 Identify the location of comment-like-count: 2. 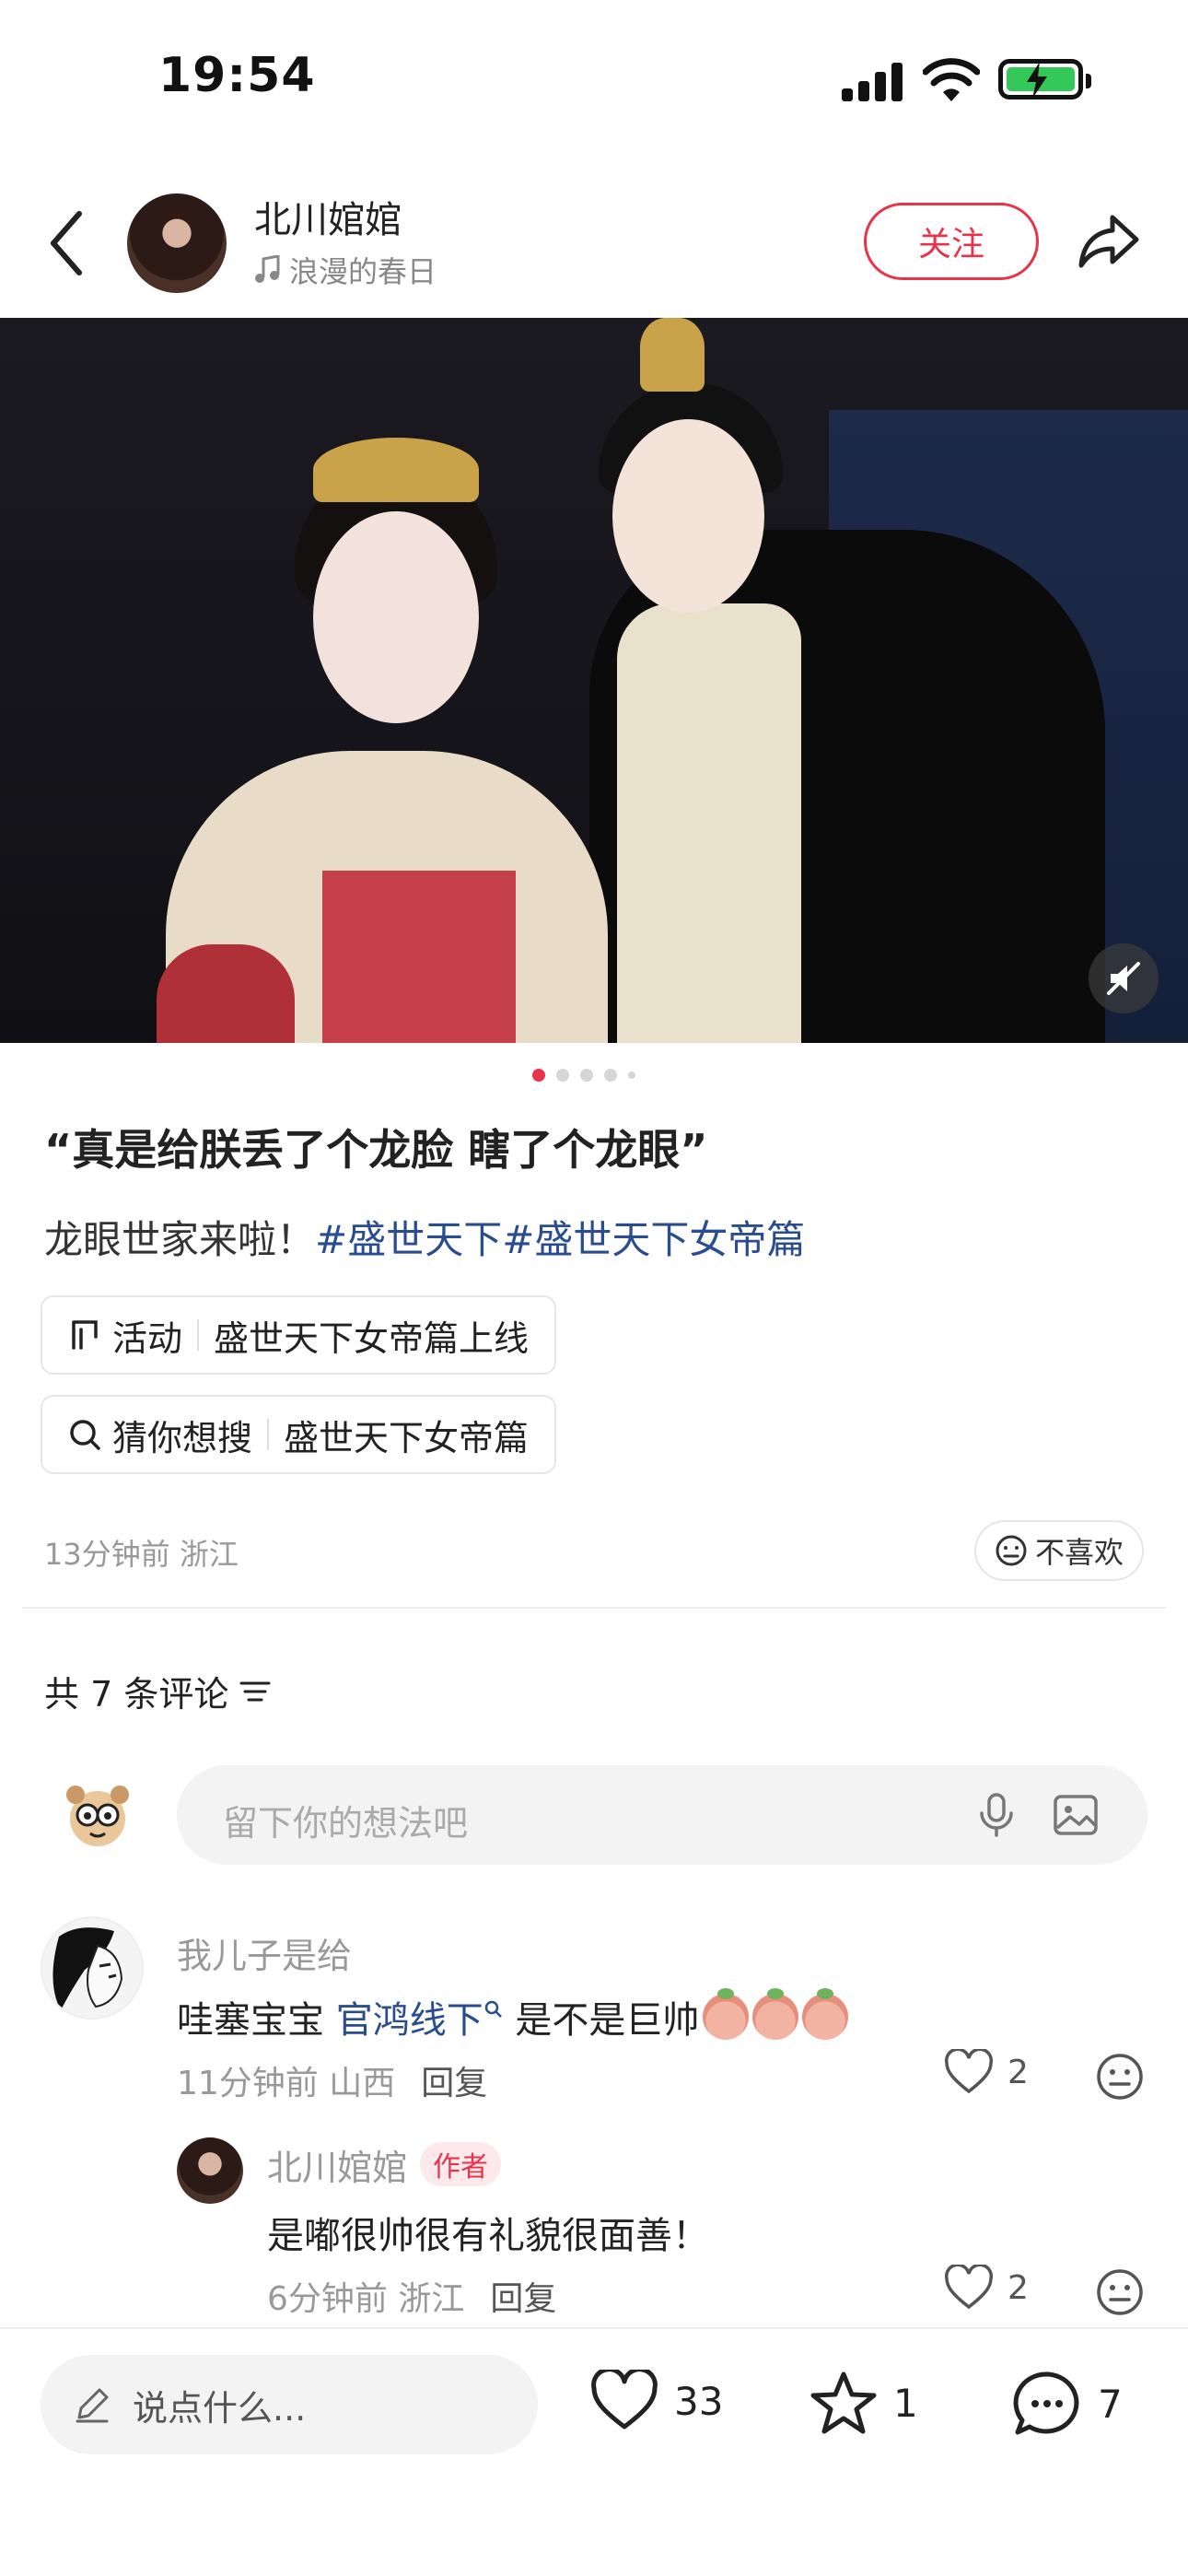
(1018, 2072).